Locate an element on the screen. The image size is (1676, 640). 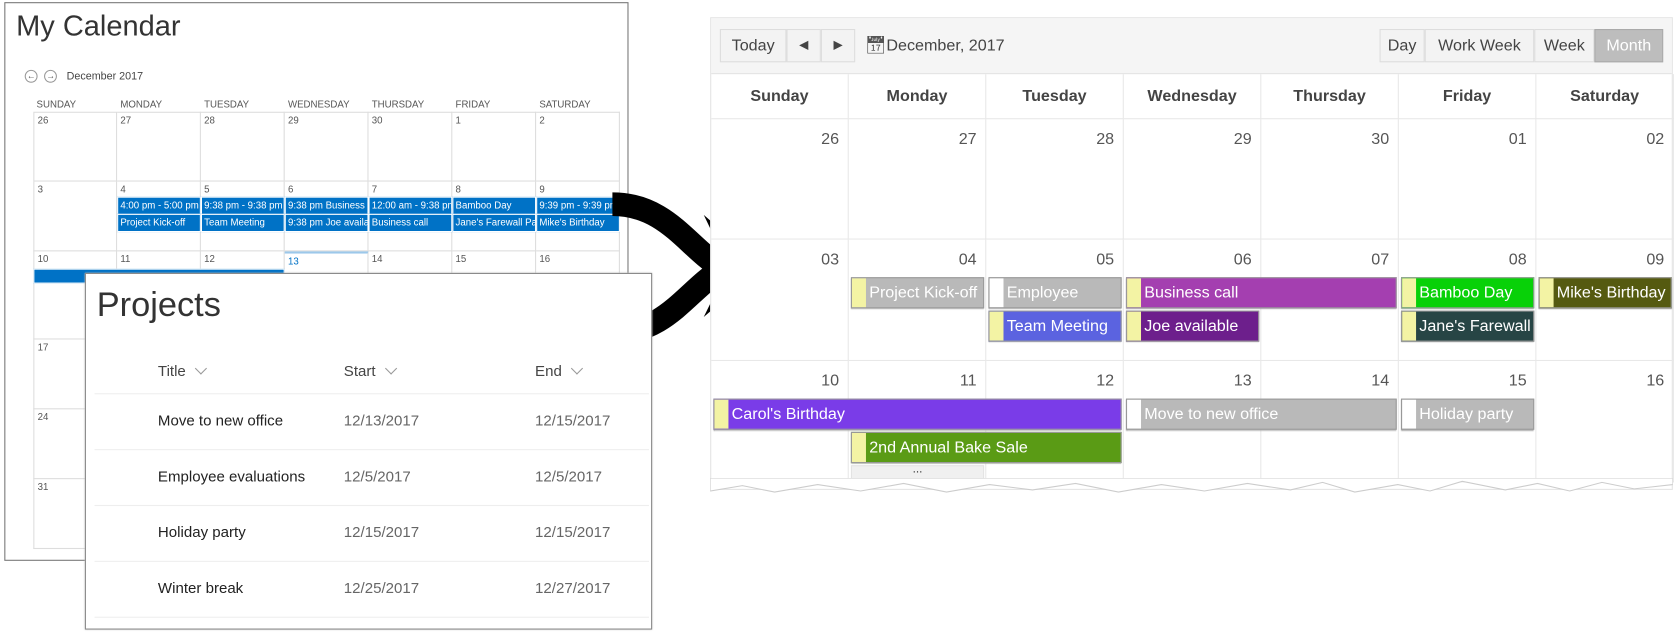
scheduler-event: Joe available is located at coordinates (1192, 326).